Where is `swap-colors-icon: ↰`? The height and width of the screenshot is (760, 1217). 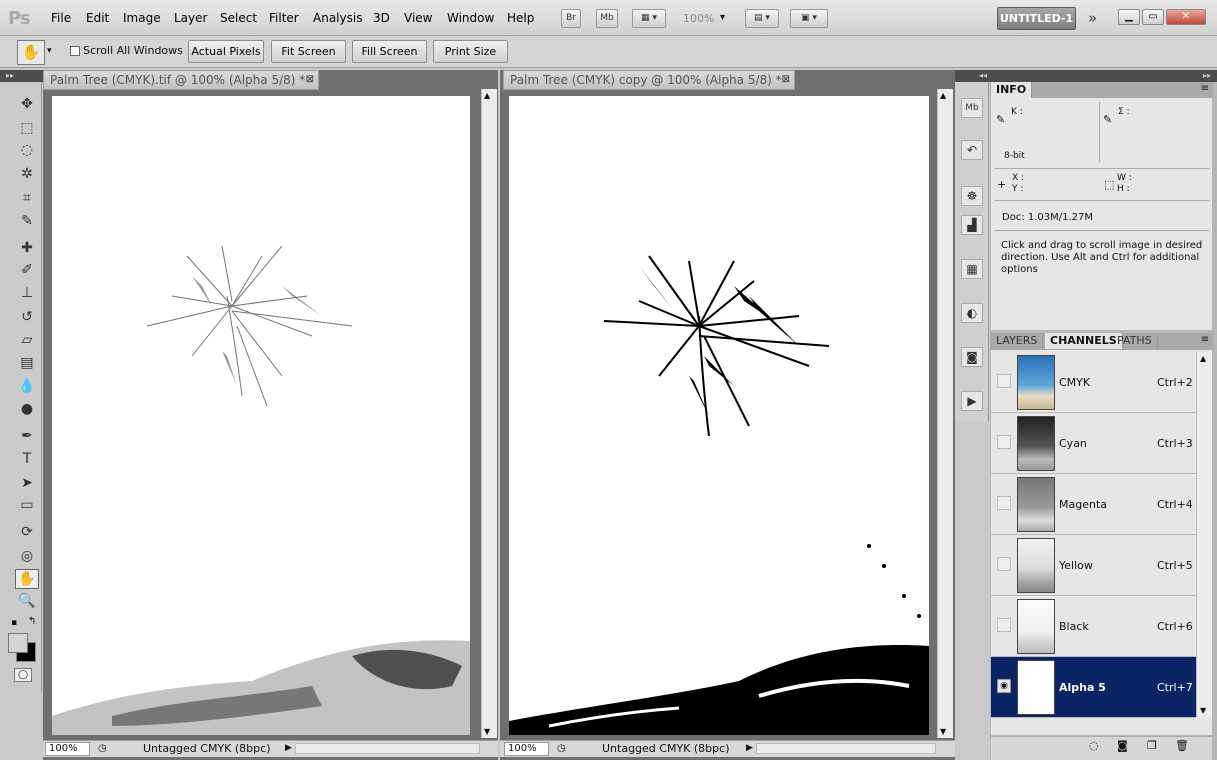 swap-colors-icon: ↰ is located at coordinates (32, 621).